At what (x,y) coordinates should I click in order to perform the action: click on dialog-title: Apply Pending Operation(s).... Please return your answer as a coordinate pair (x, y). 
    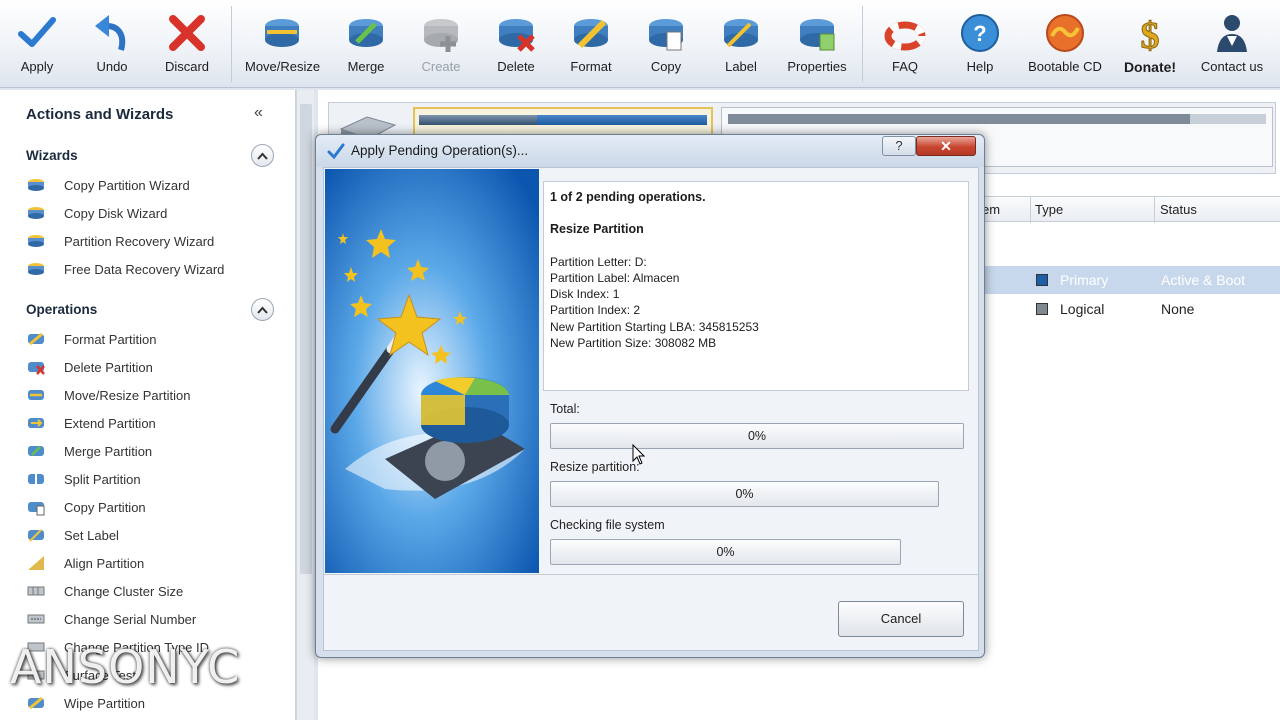
    Looking at the image, I should click on (440, 150).